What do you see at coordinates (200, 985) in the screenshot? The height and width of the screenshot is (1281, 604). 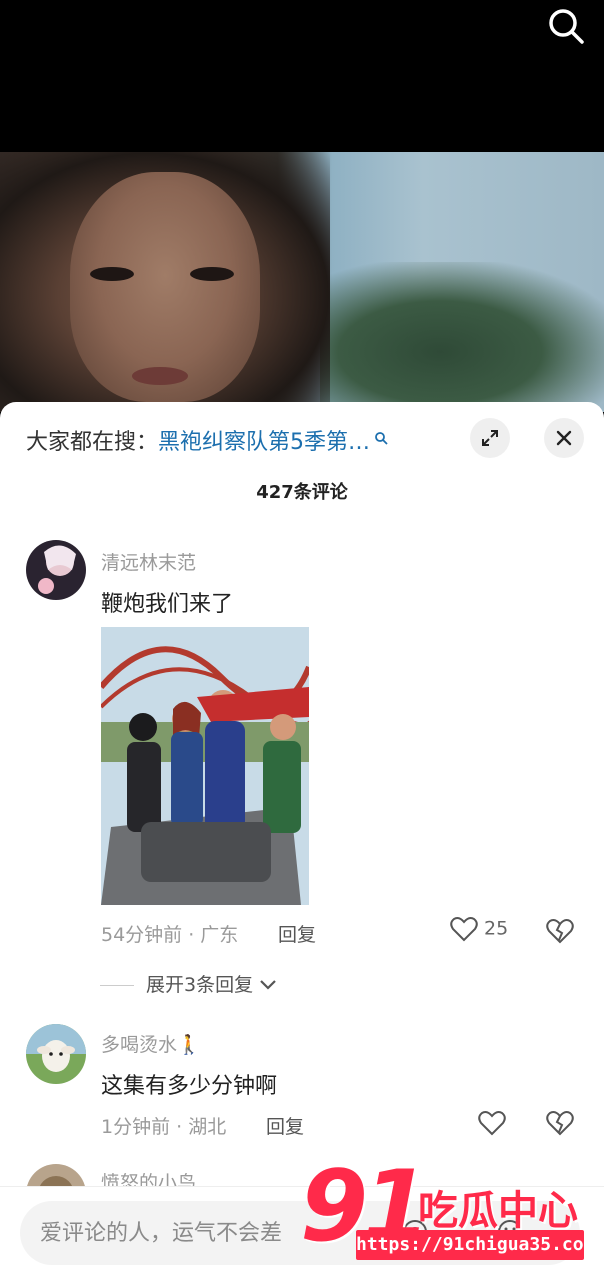 I see `expand-replies-label: 展开3条回复` at bounding box center [200, 985].